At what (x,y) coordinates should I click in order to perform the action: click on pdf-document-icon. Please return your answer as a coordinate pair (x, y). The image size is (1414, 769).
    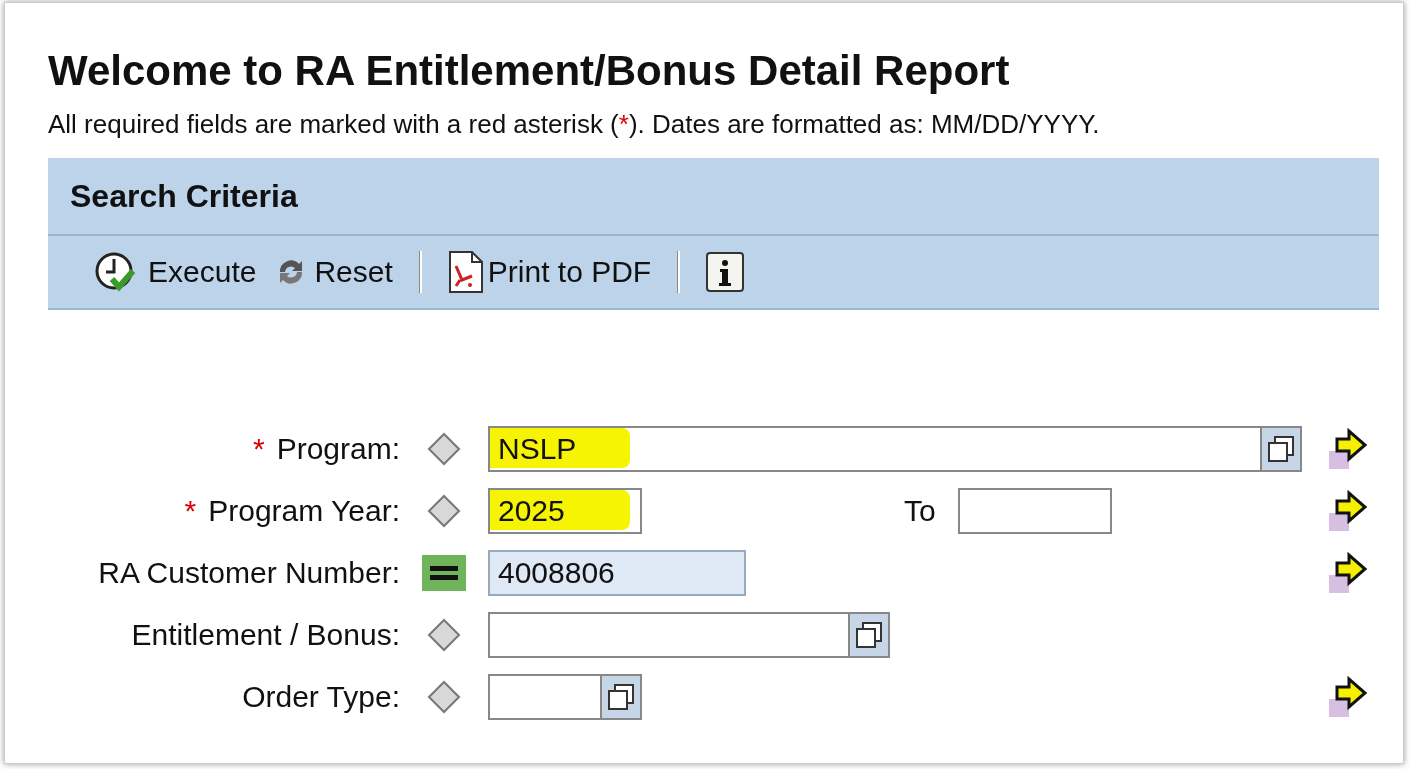
    Looking at the image, I should click on (465, 272).